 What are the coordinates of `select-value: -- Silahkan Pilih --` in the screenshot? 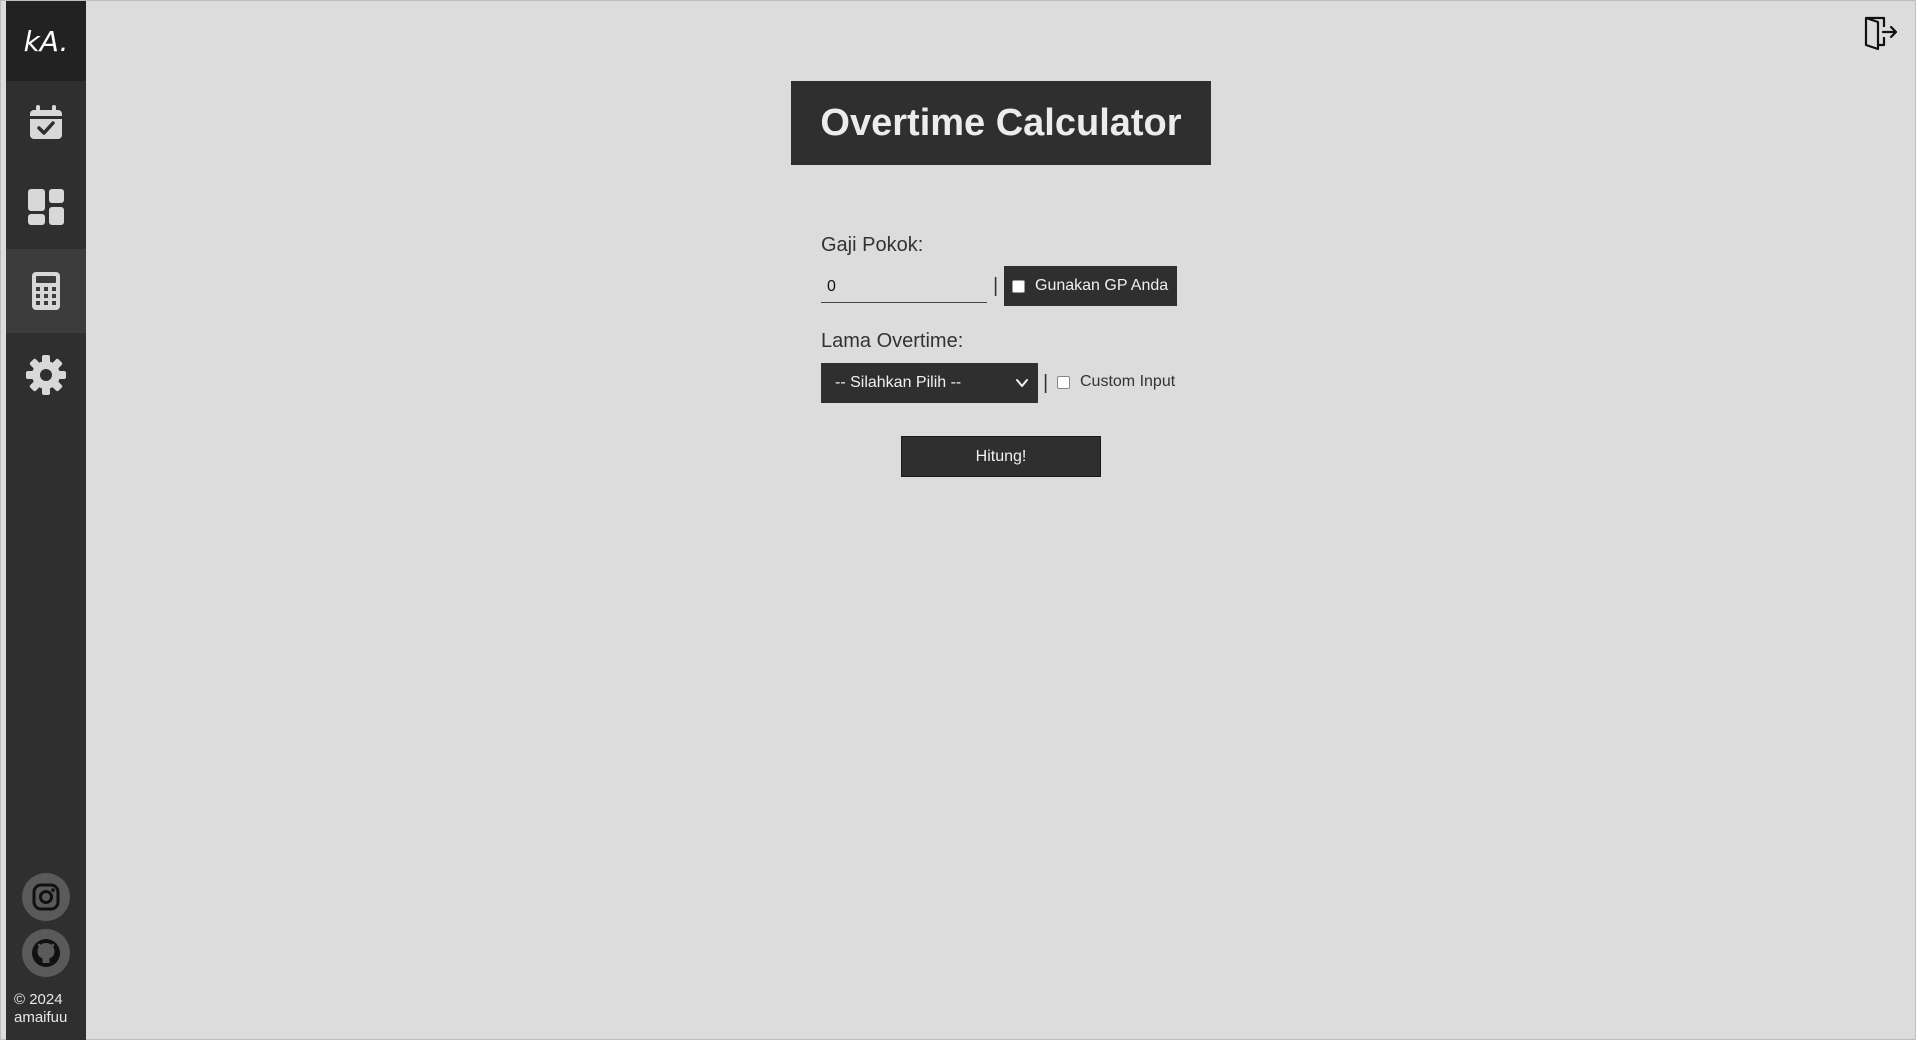 It's located at (898, 382).